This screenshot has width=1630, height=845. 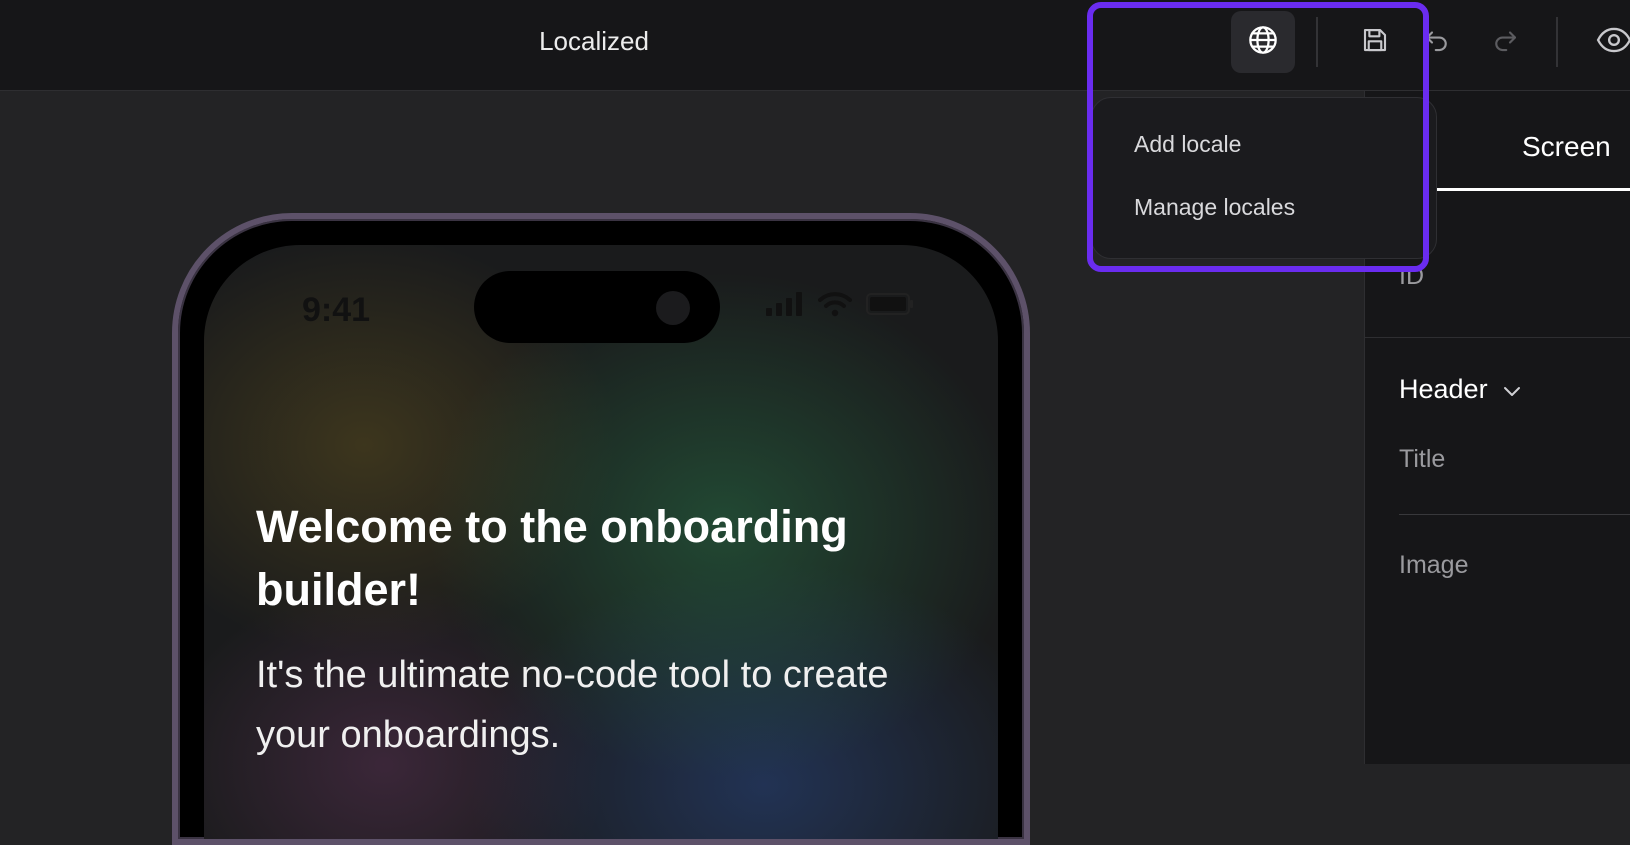 What do you see at coordinates (785, 306) in the screenshot?
I see `signal-icon` at bounding box center [785, 306].